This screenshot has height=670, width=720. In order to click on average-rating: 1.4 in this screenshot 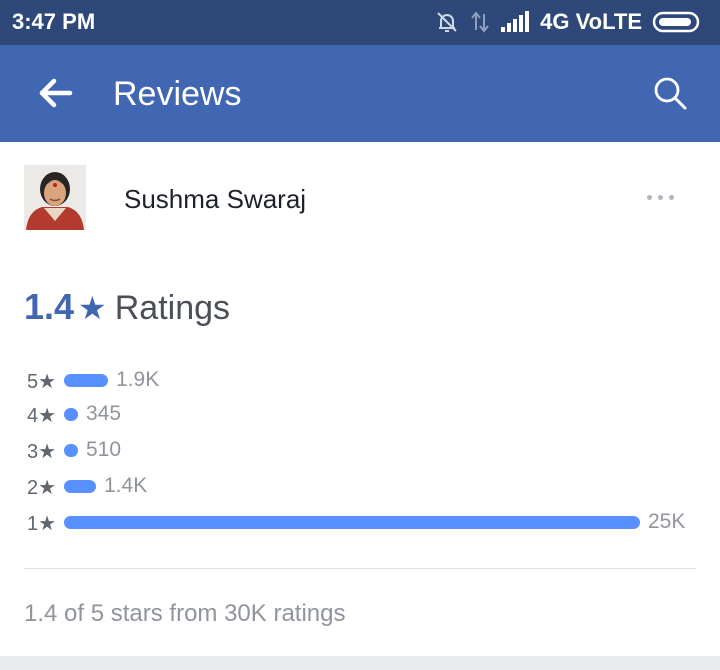, I will do `click(49, 306)`.